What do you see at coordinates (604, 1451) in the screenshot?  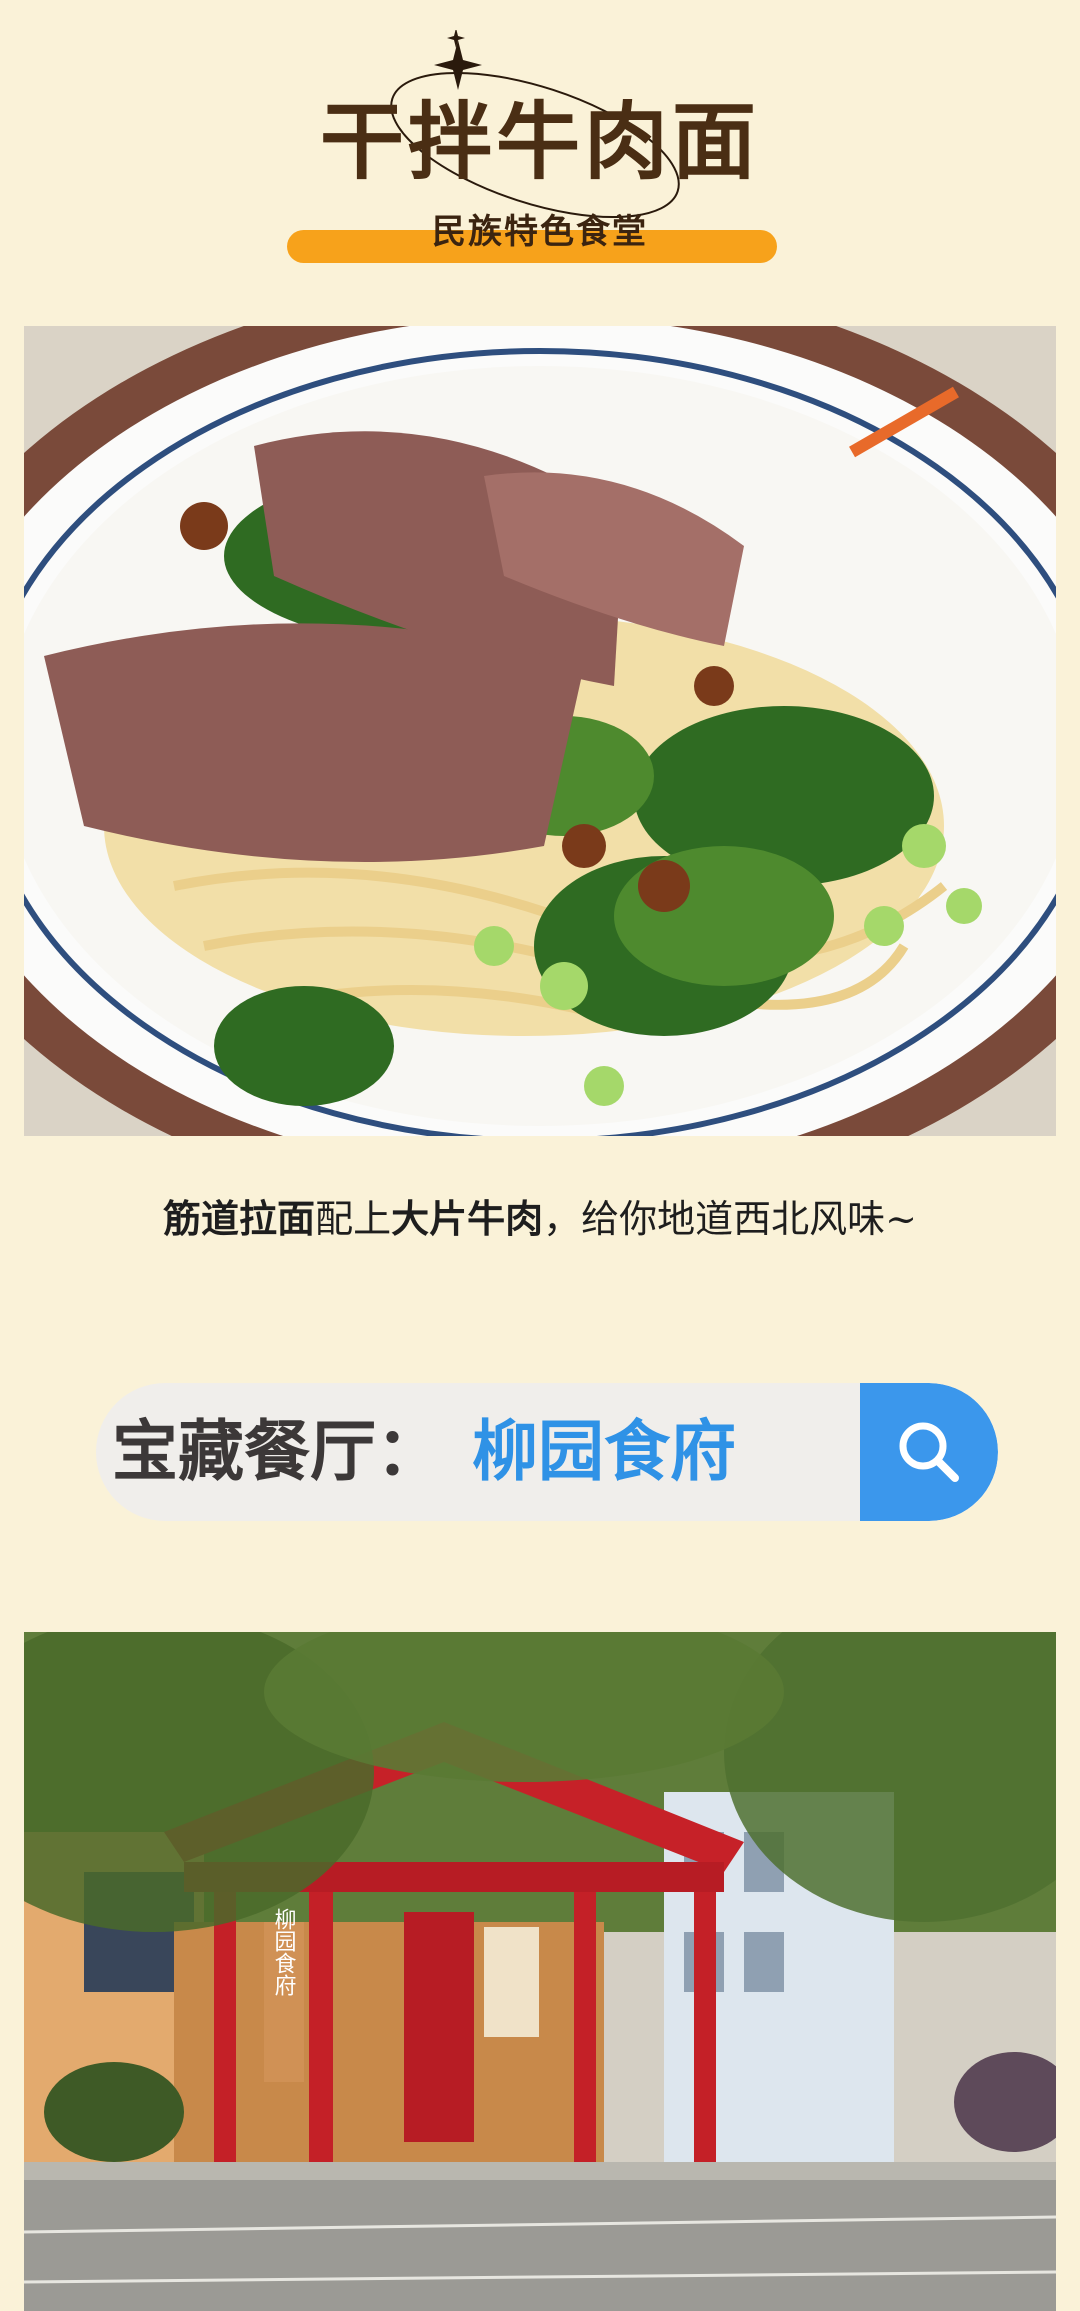 I see `search-value: 柳园食府` at bounding box center [604, 1451].